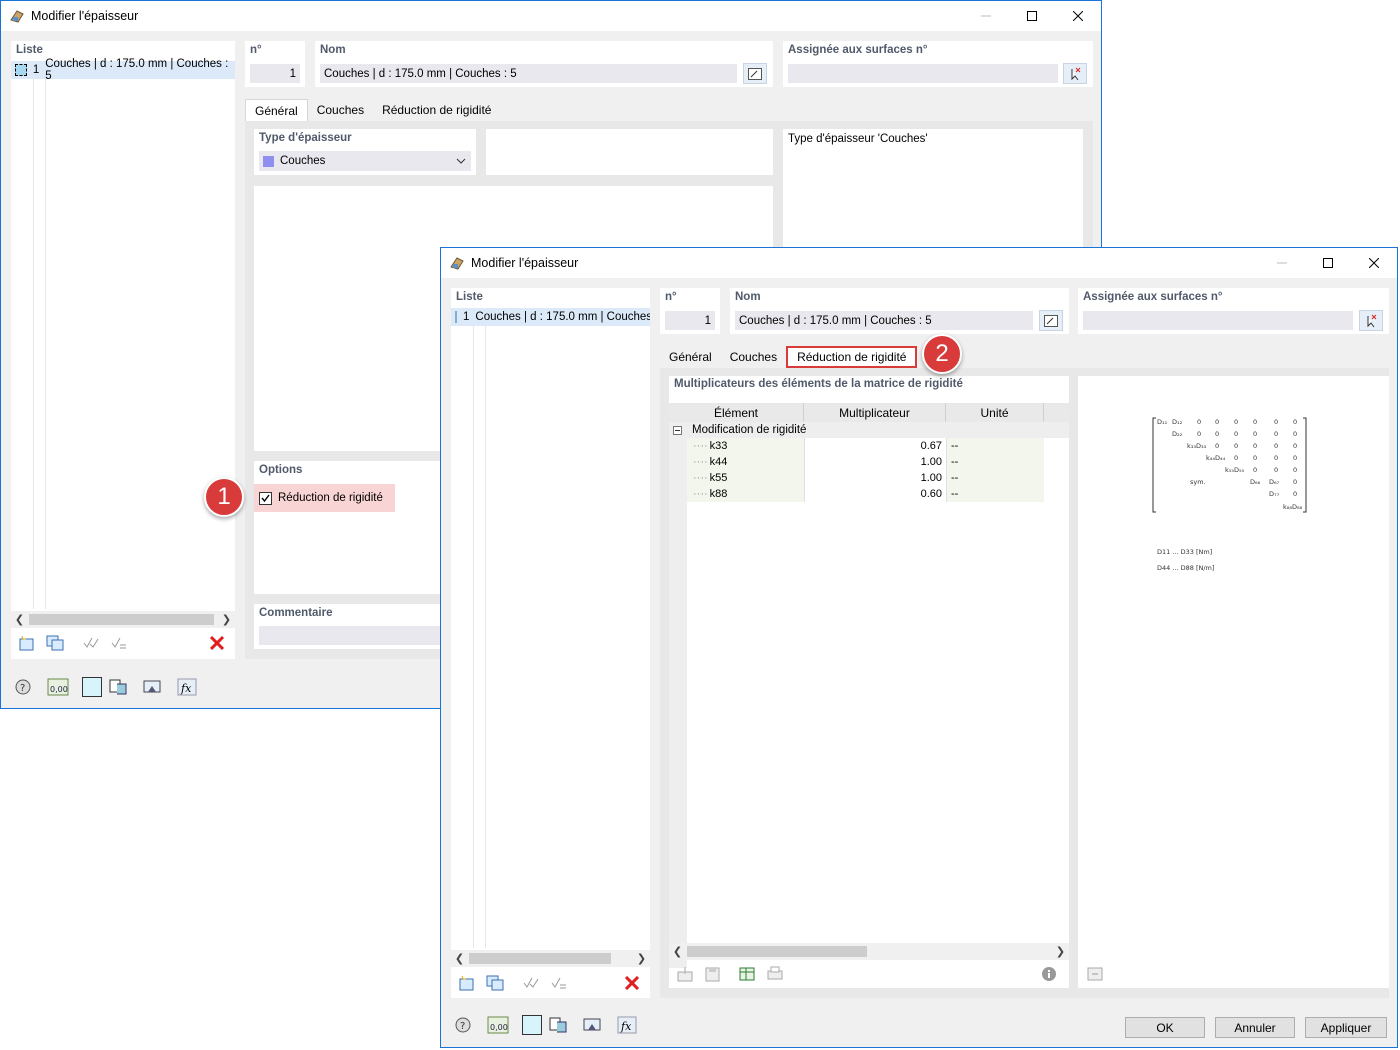 The width and height of the screenshot is (1400, 1050). I want to click on table-row: ···· k88 0.60 --, so click(878, 494).